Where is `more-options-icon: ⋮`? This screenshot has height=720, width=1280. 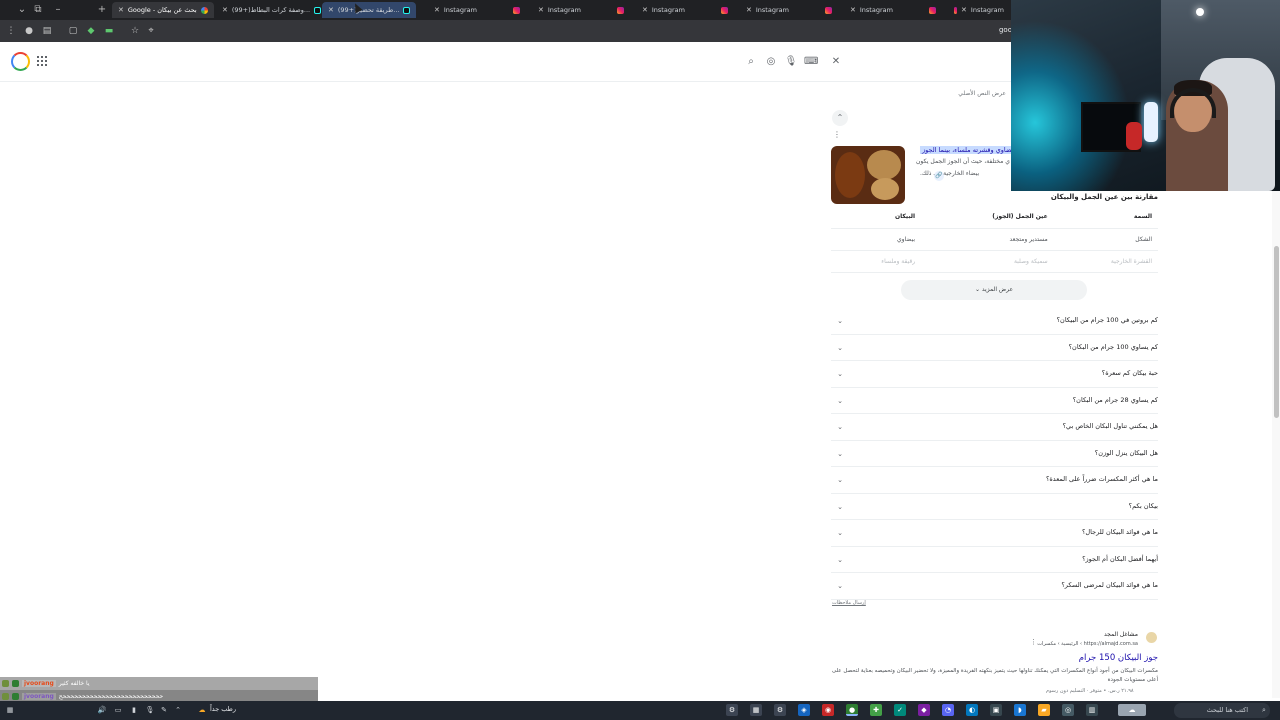
more-options-icon: ⋮ is located at coordinates (837, 134).